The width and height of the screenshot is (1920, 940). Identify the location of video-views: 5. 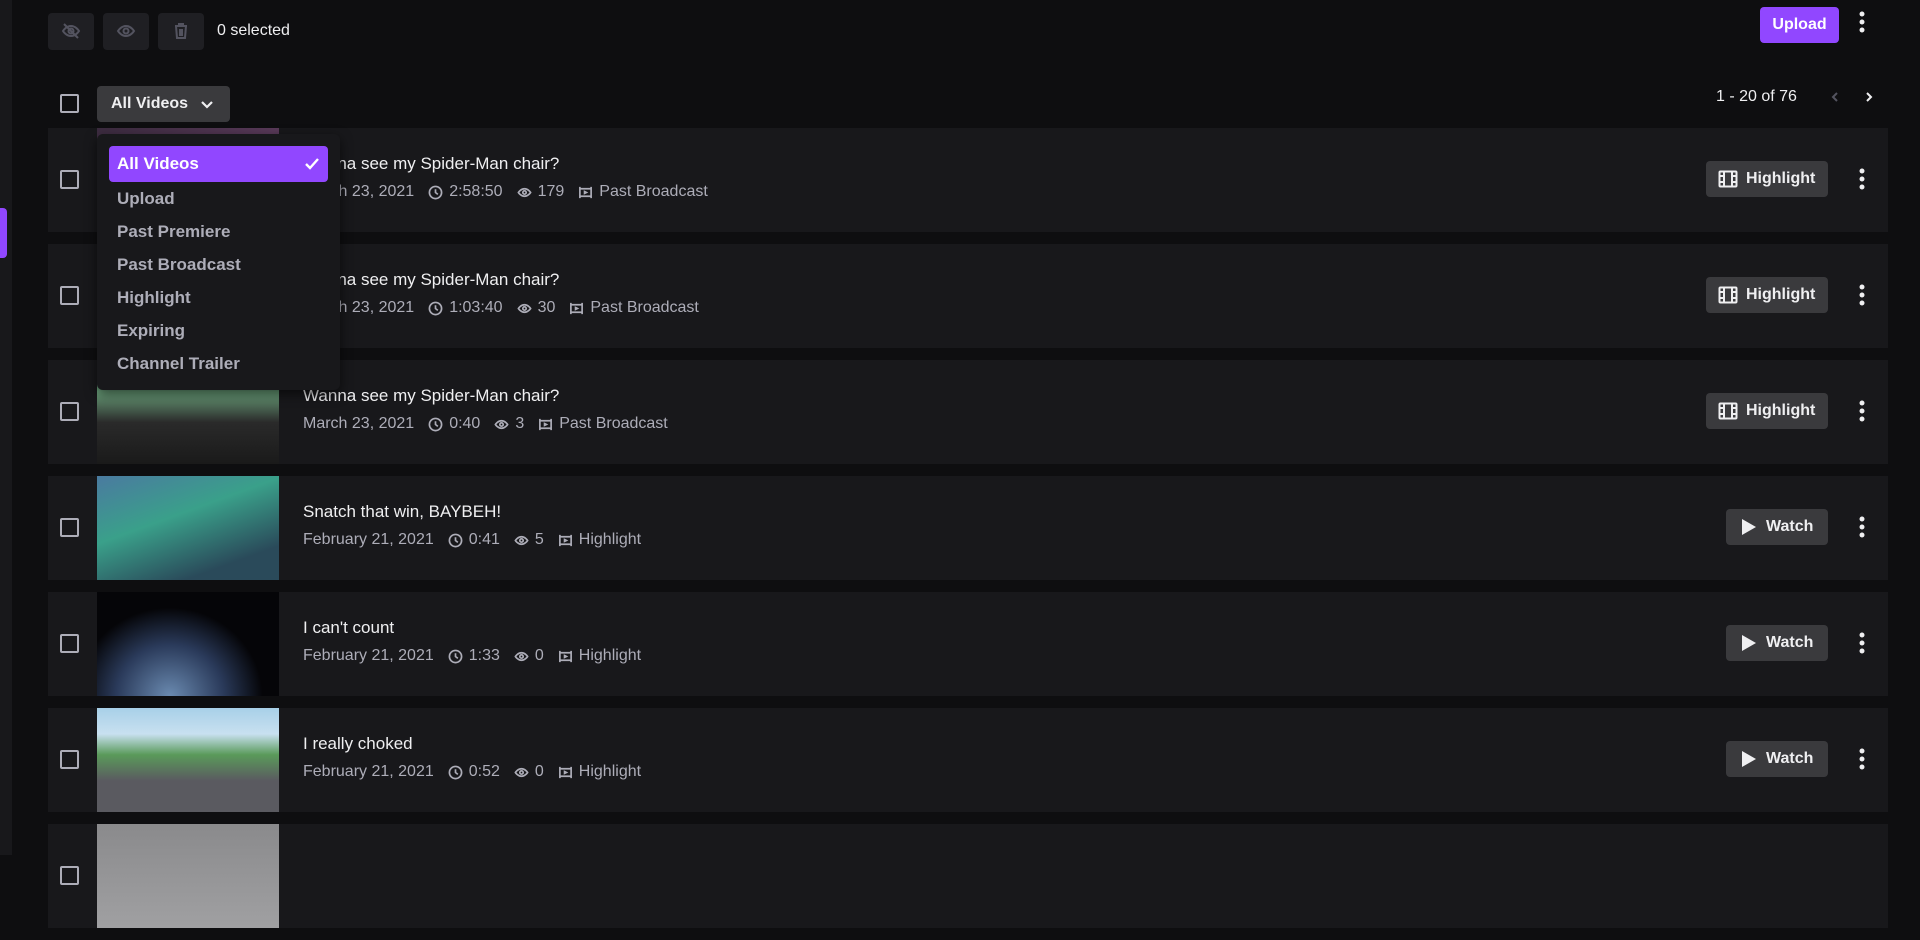
(539, 539).